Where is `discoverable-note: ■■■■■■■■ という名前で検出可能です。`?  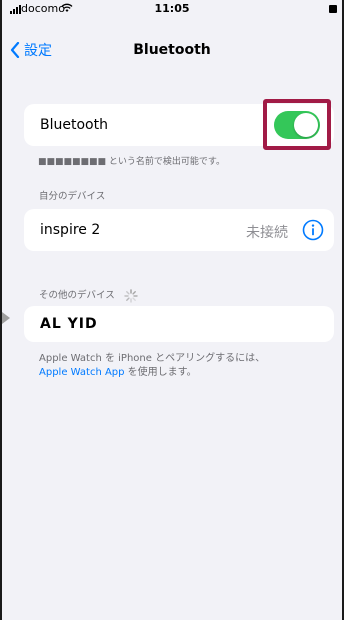
discoverable-note: ■■■■■■■■ という名前で検出可能です。 is located at coordinates (131, 162).